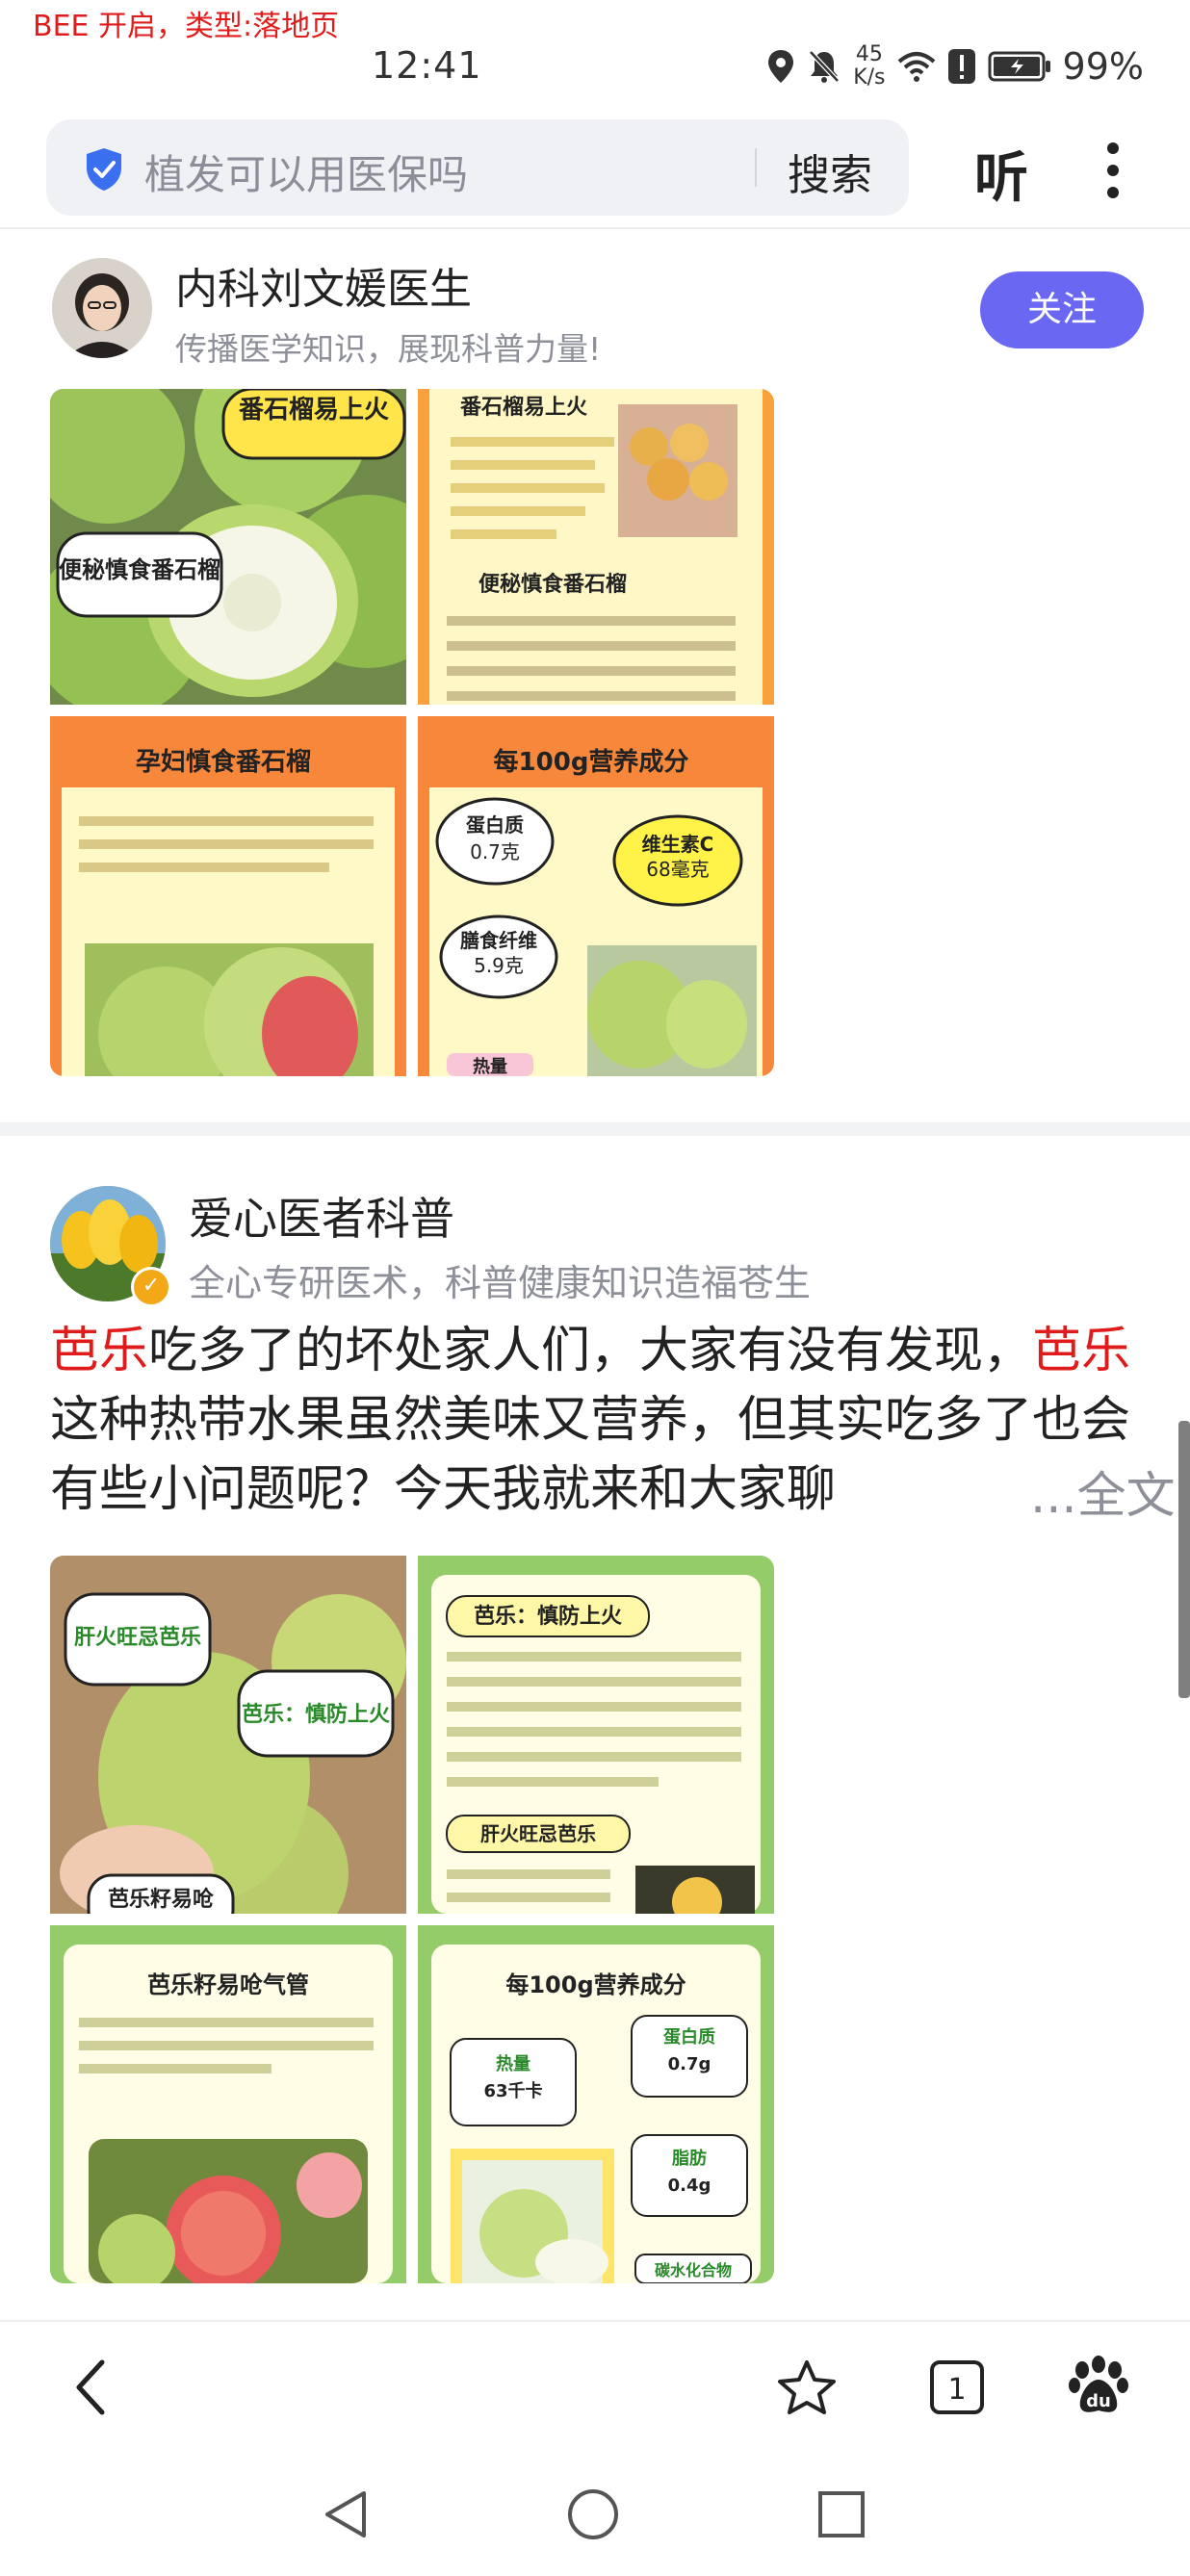 Image resolution: width=1190 pixels, height=2576 pixels. I want to click on nutrient-label: 膳食纤维, so click(499, 941).